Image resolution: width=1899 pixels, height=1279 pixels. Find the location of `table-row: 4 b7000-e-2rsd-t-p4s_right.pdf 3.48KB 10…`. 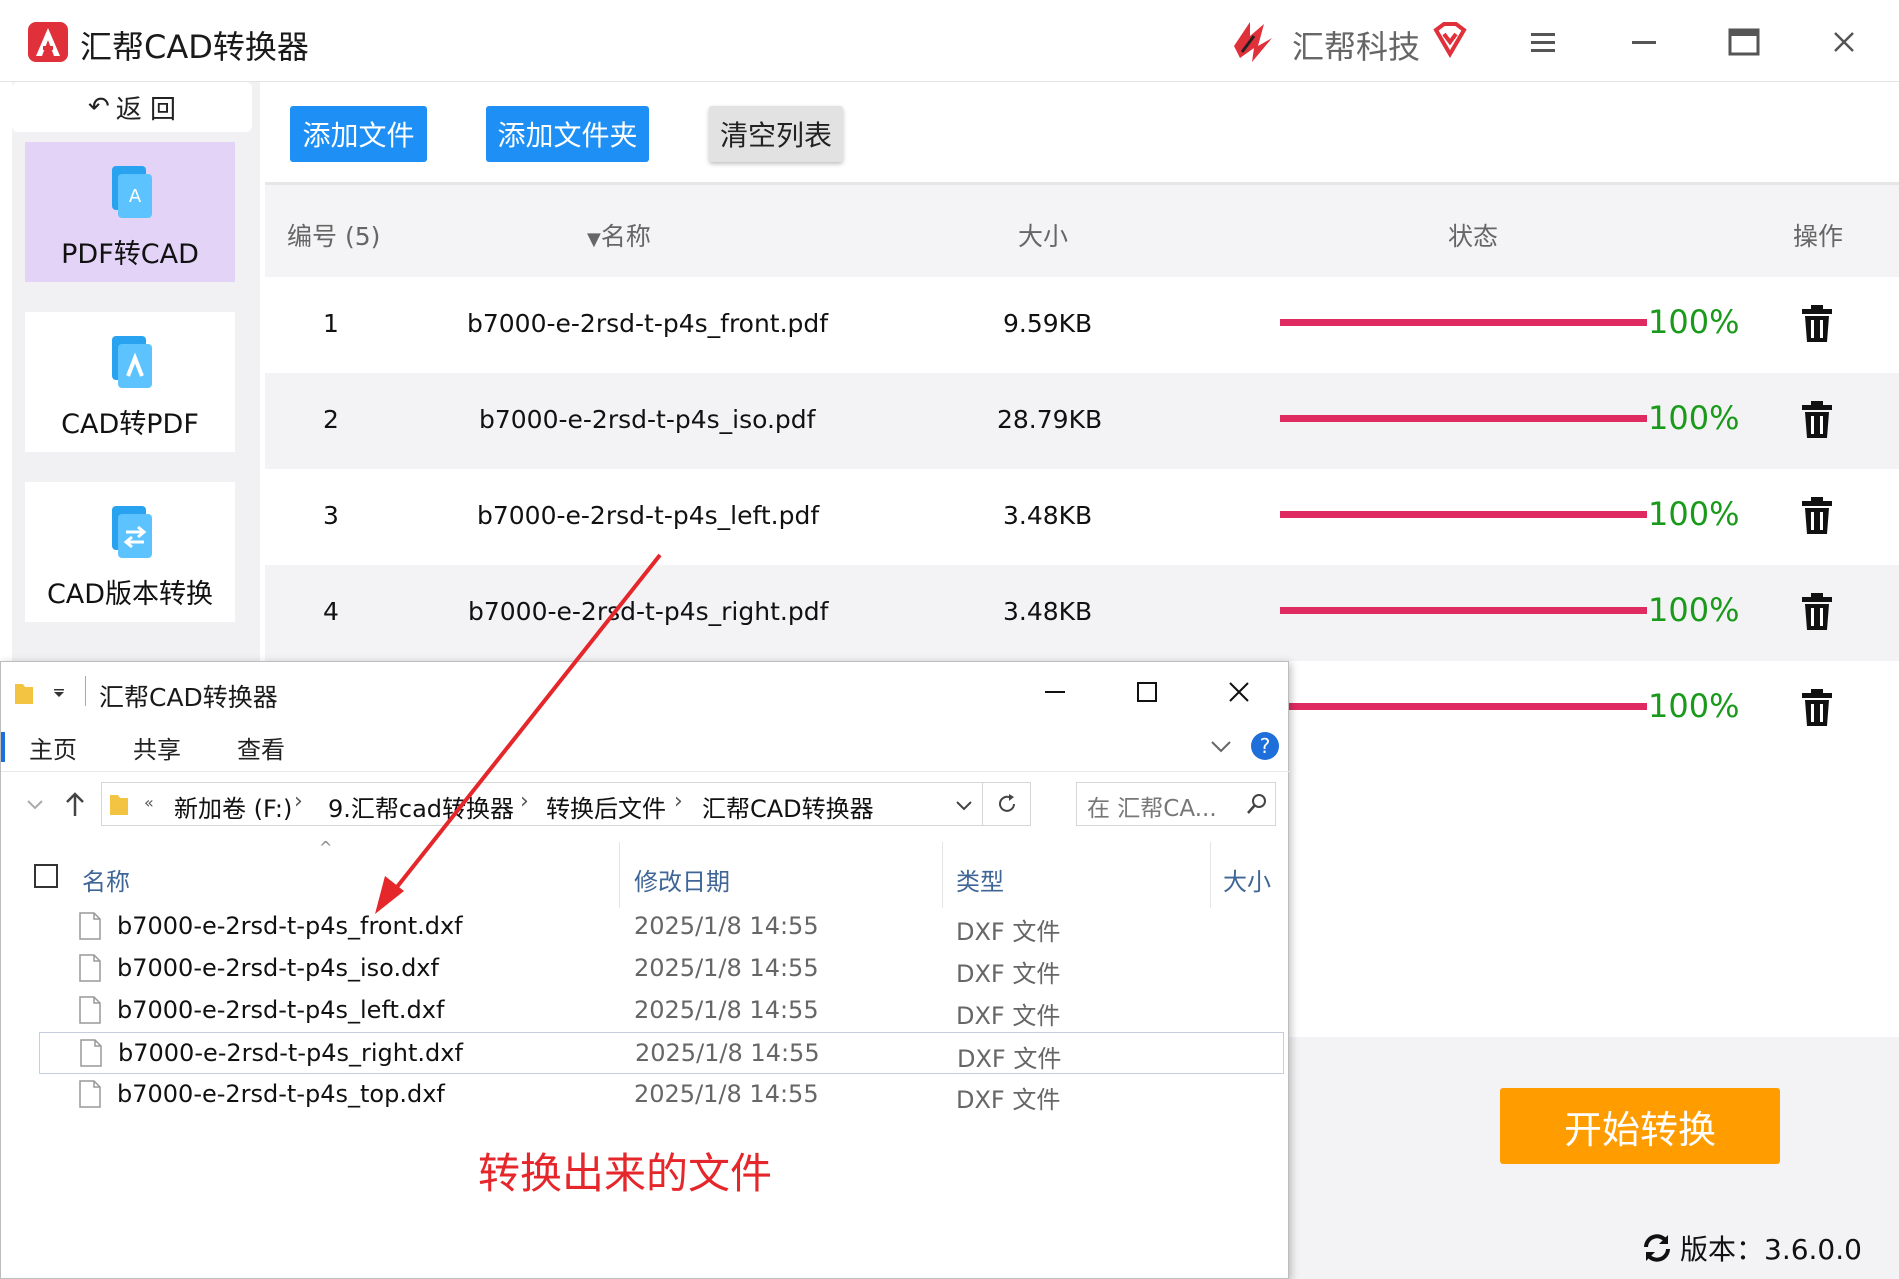

table-row: 4 b7000-e-2rsd-t-p4s_right.pdf 3.48KB 10… is located at coordinates (1082, 613).